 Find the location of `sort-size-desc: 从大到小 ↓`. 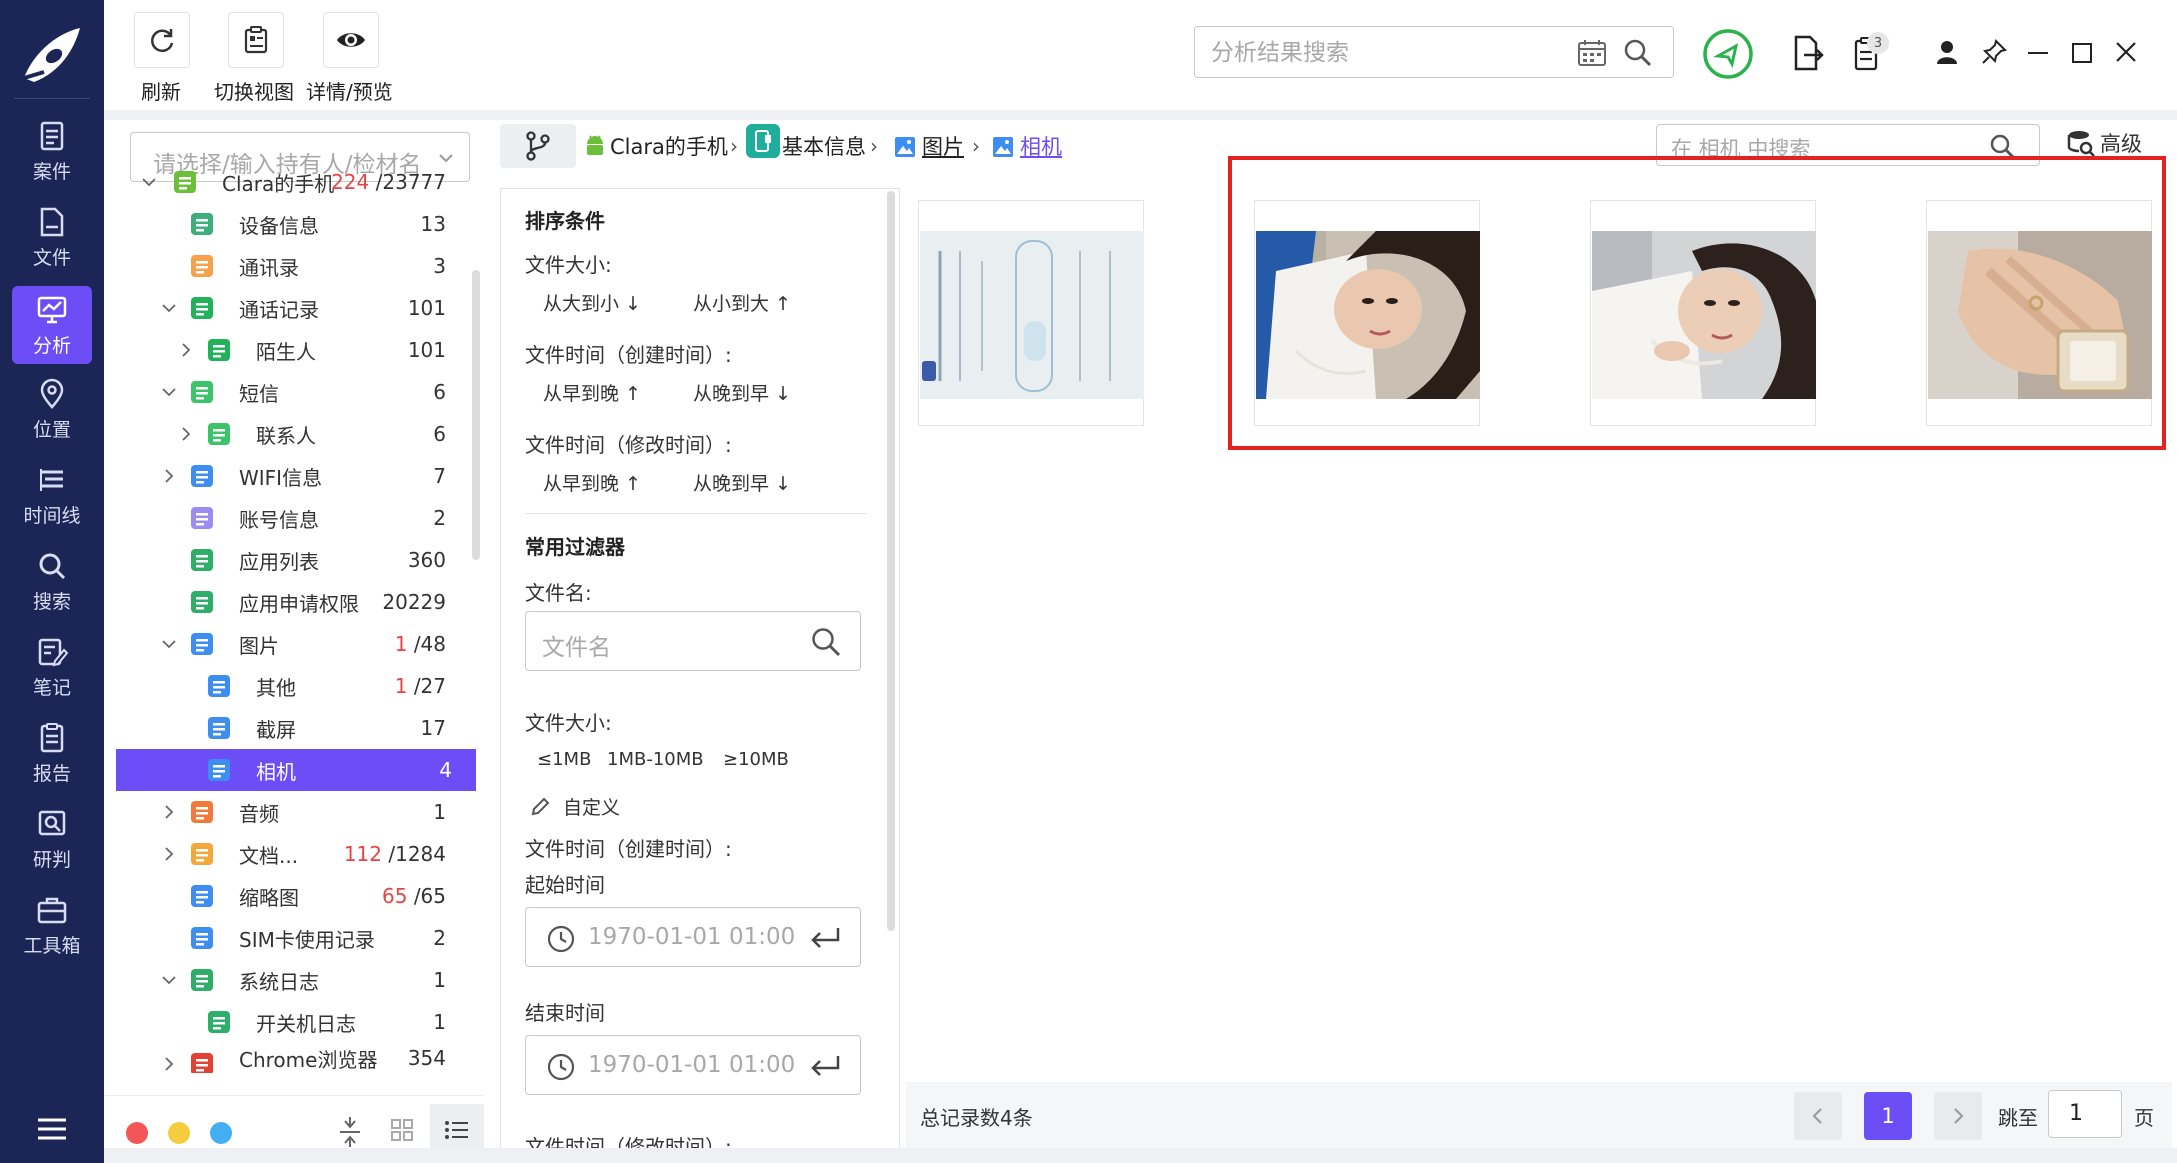

sort-size-desc: 从大到小 ↓ is located at coordinates (592, 302).